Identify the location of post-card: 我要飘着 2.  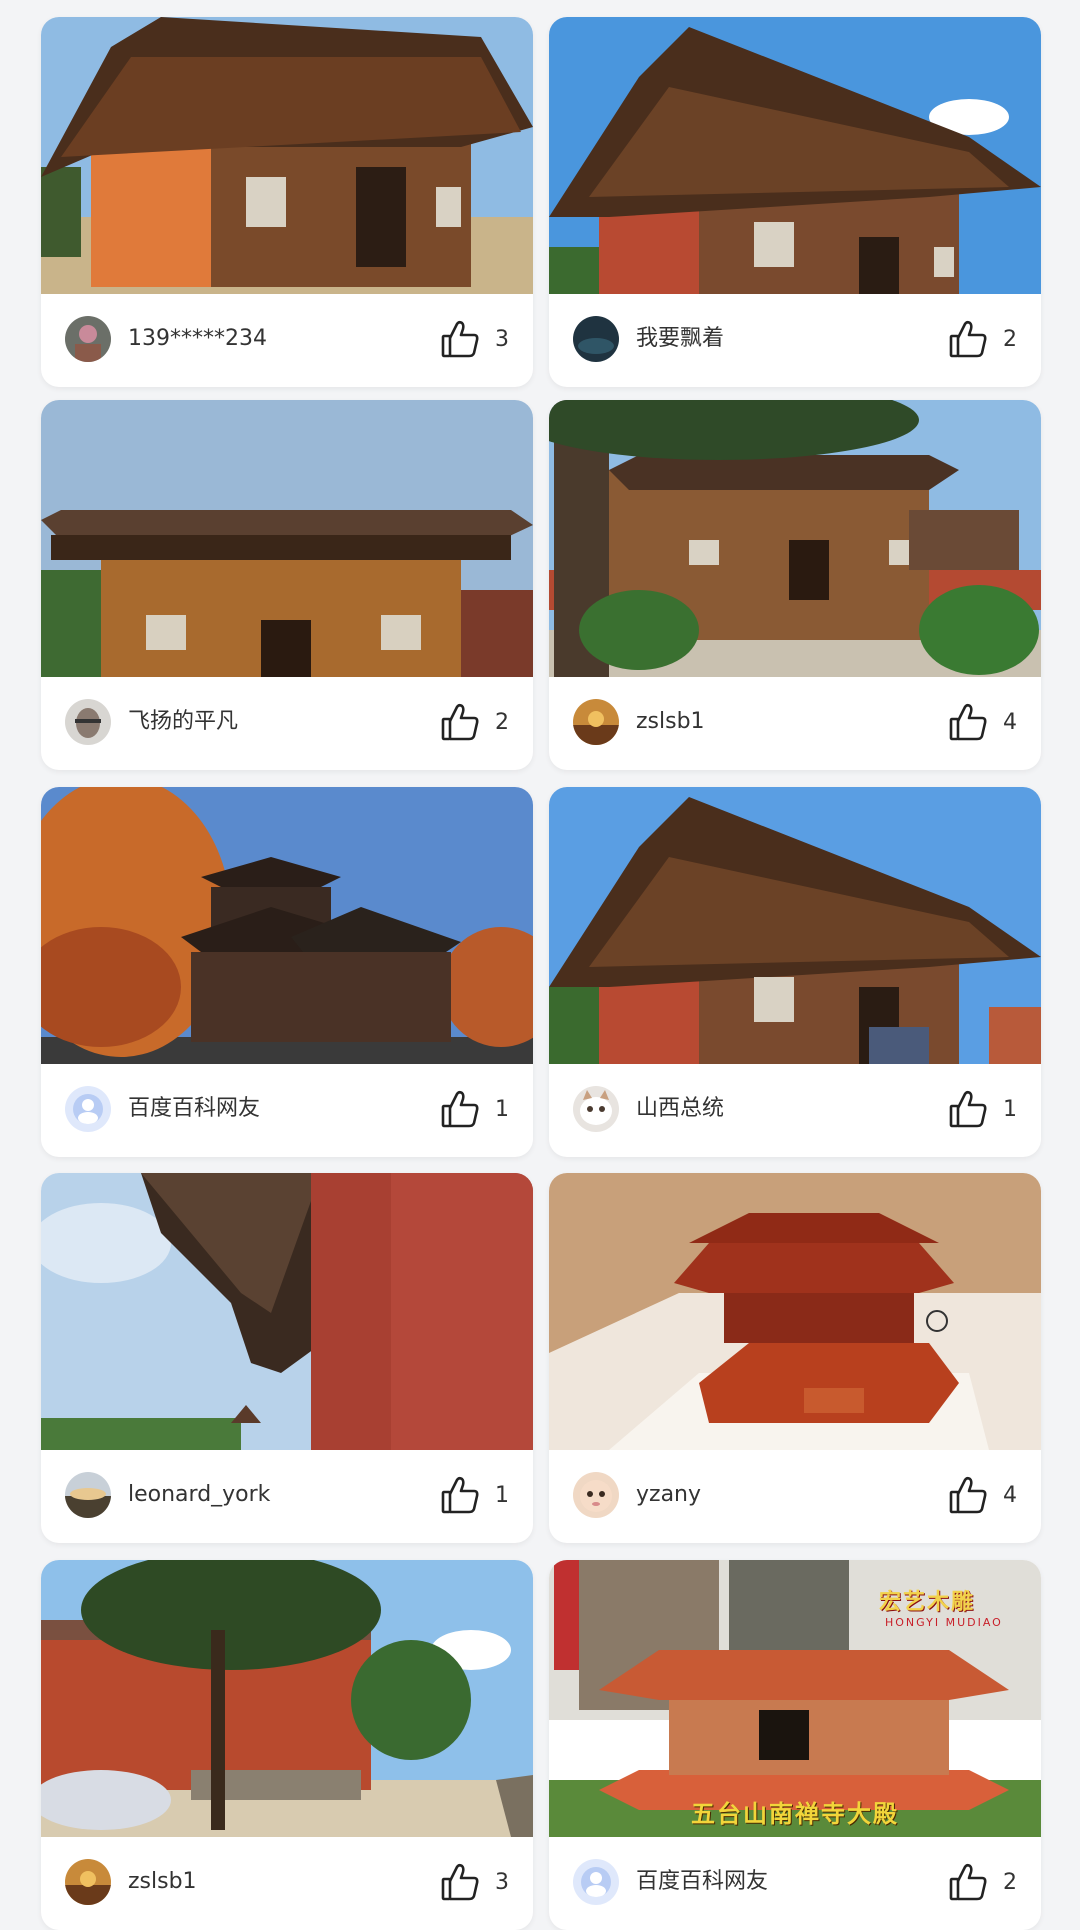
(795, 202).